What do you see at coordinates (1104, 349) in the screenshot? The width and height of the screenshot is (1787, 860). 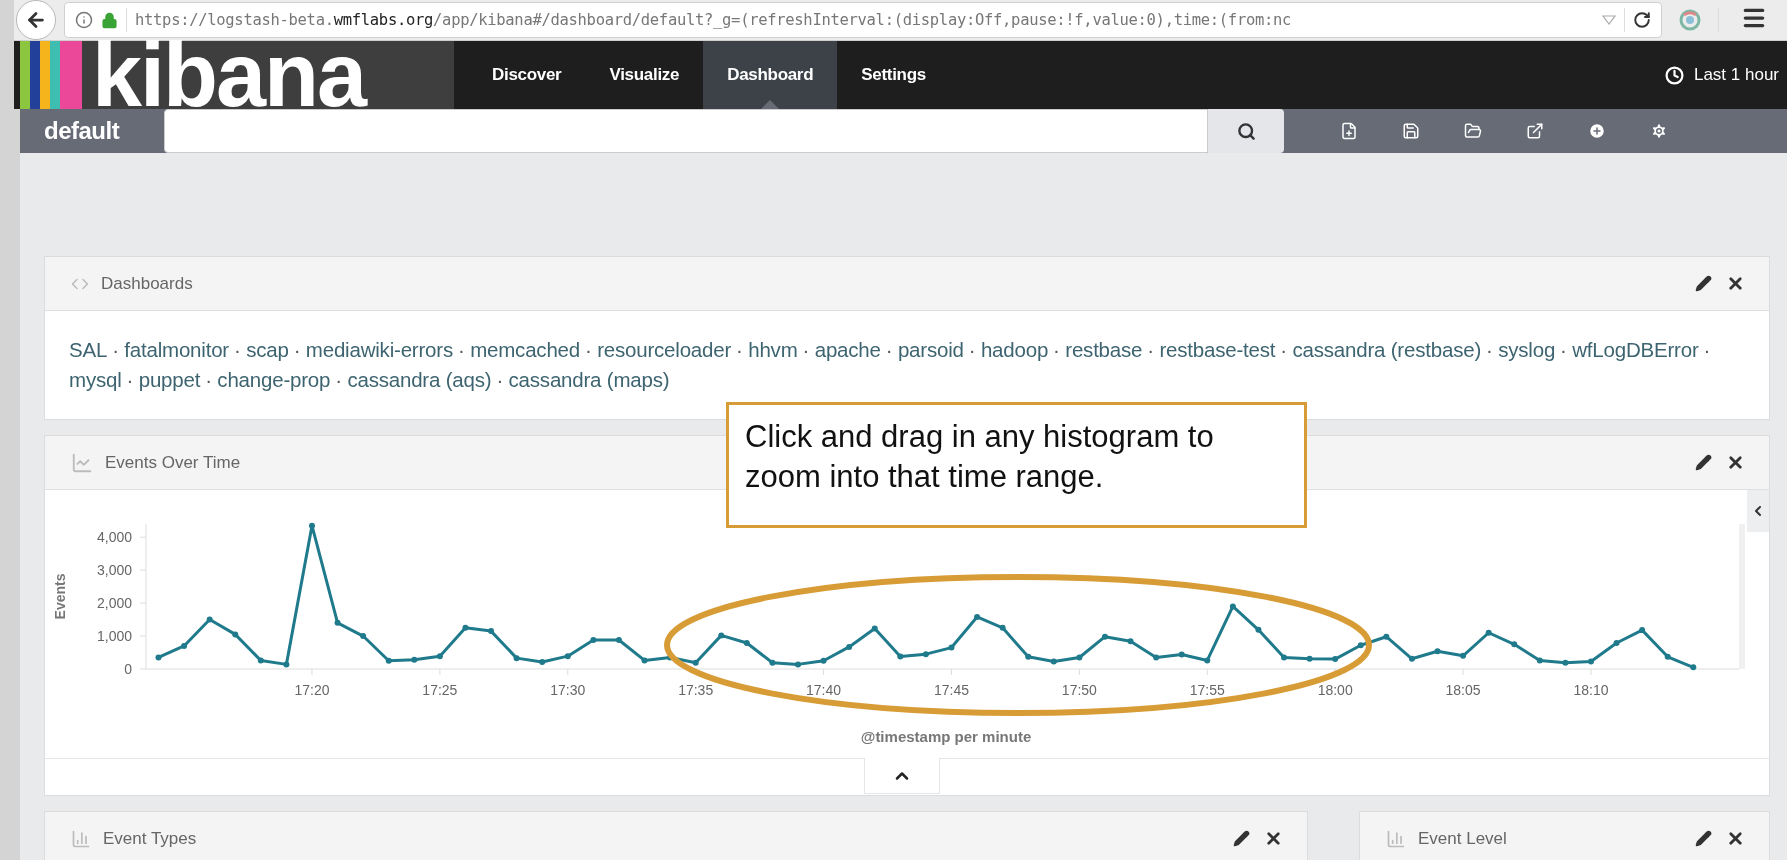 I see `dashboard-link: restbase` at bounding box center [1104, 349].